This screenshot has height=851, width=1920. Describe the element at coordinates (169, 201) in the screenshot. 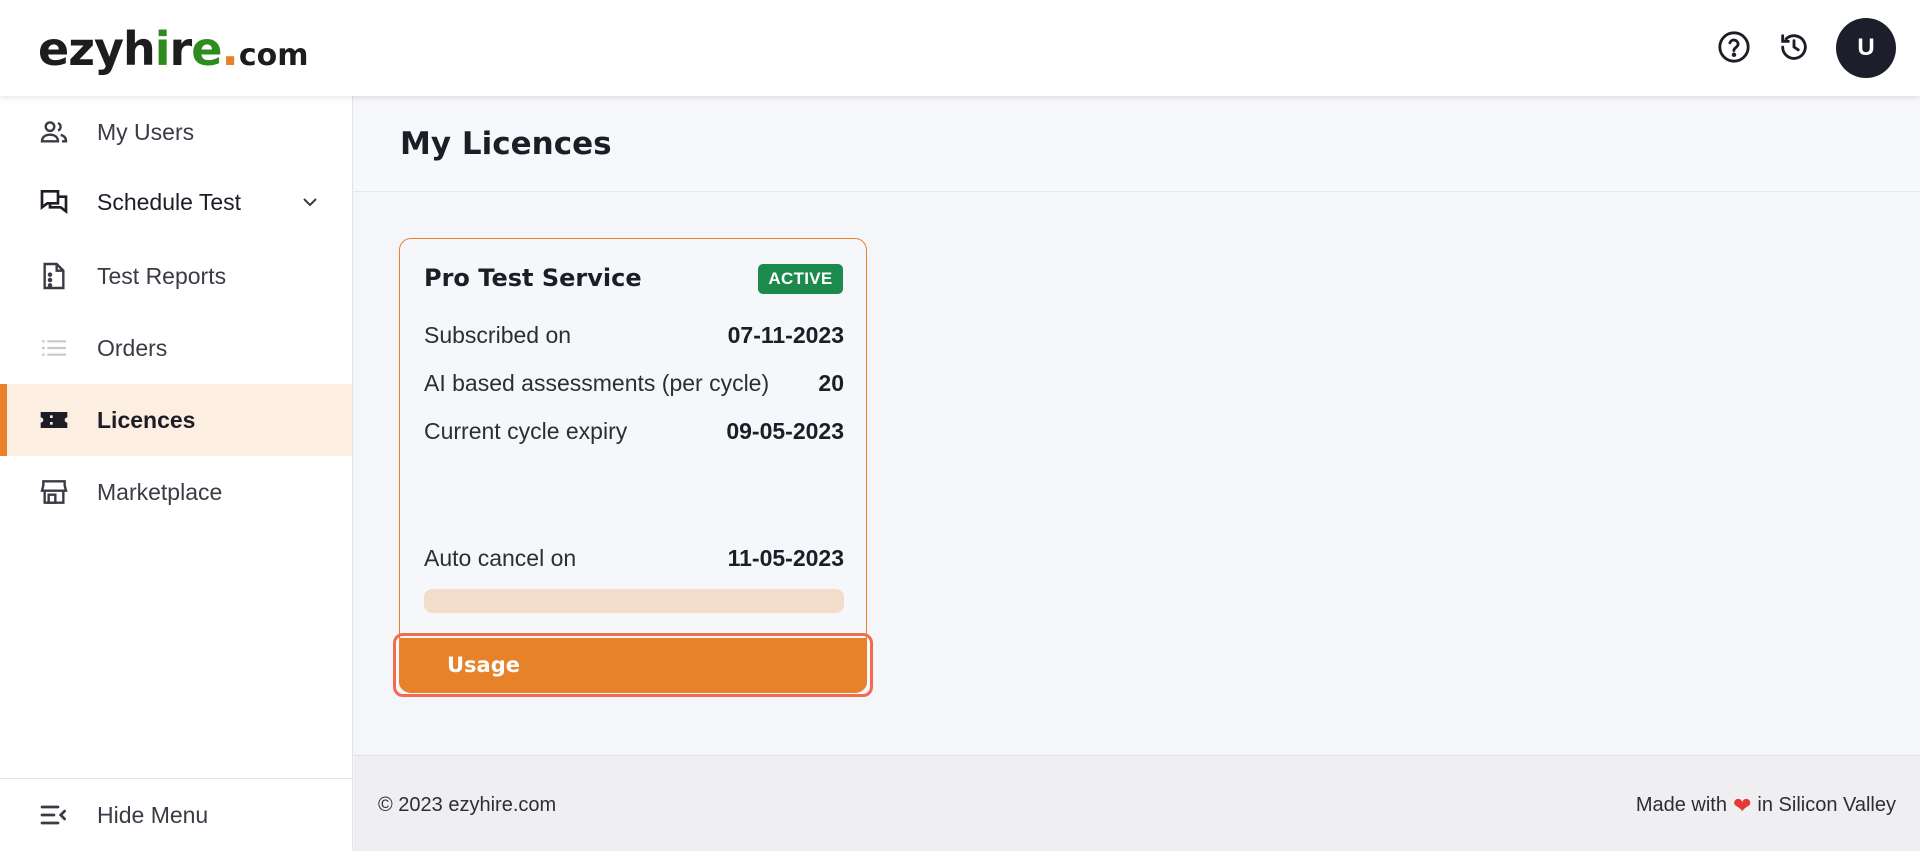

I see `sidebar-item-label: Schedule Test` at that location.